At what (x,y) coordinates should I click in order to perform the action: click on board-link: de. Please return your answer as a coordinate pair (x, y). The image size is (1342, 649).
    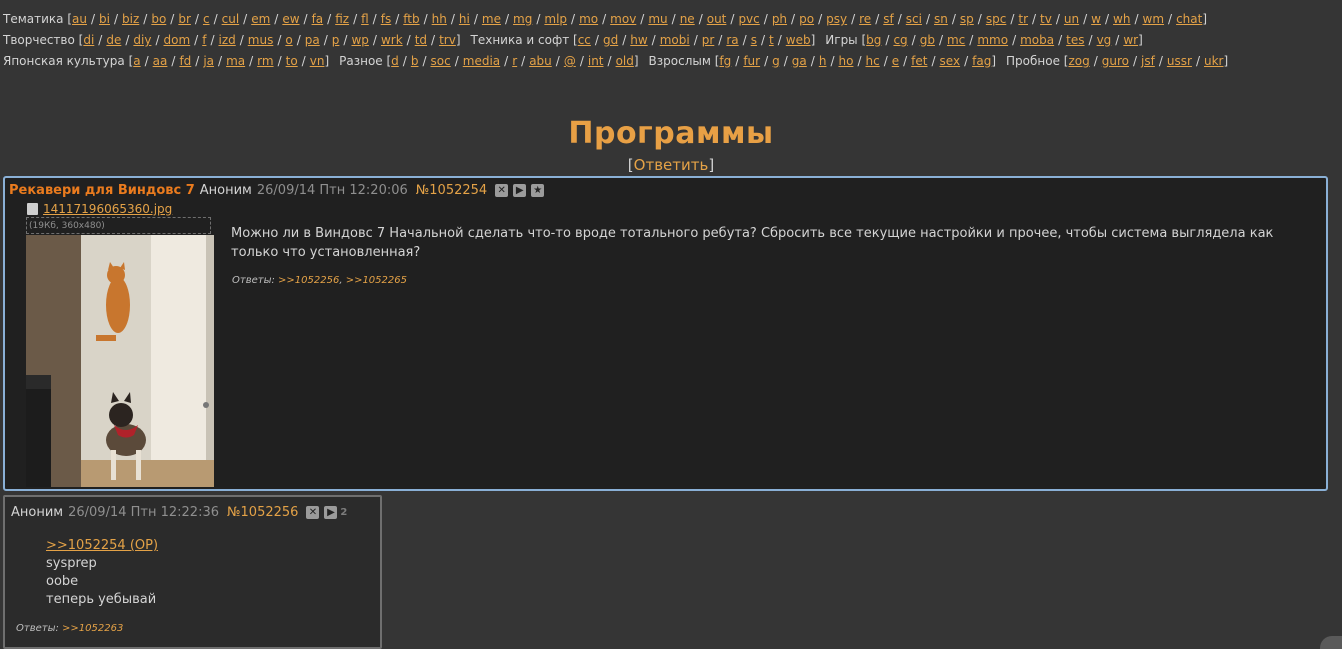
    Looking at the image, I should click on (113, 40).